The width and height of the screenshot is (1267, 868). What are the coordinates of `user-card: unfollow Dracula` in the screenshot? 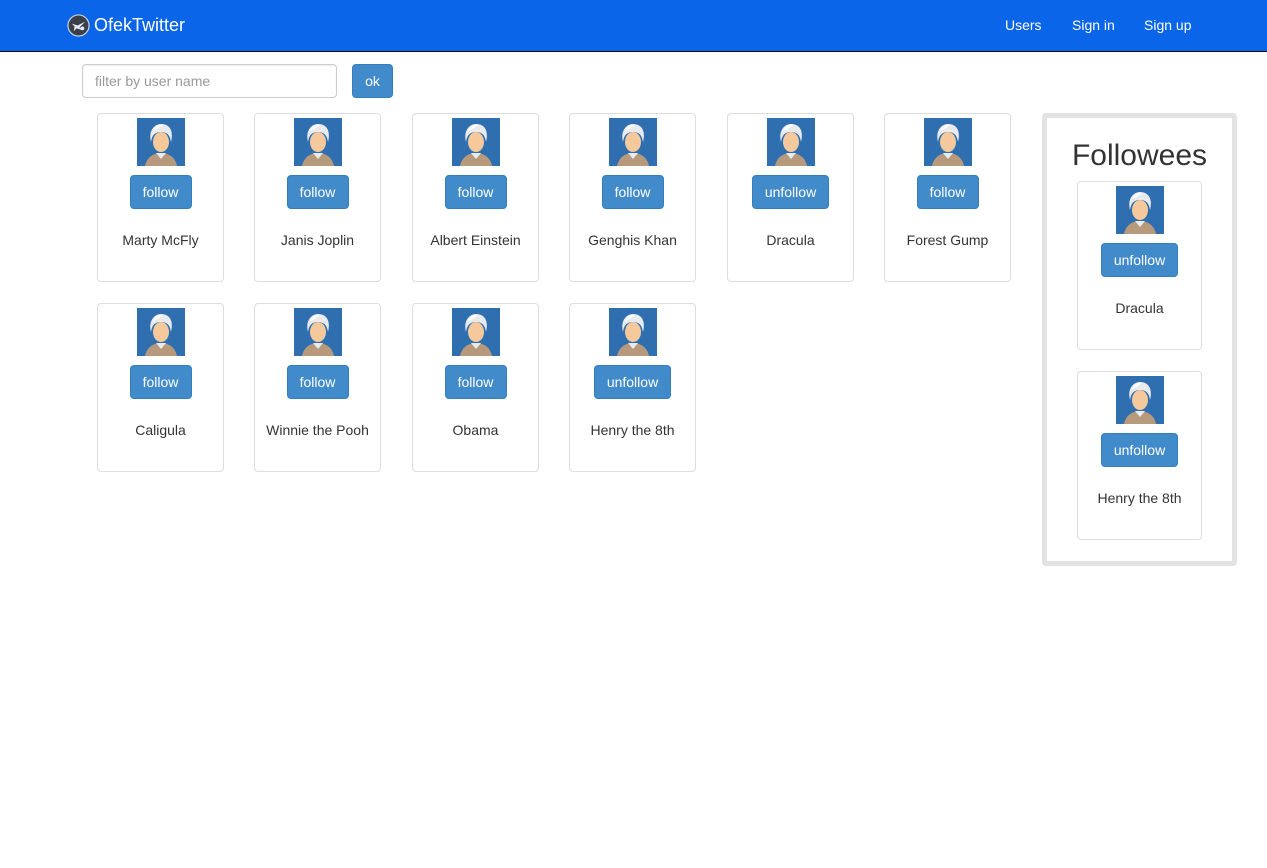 It's located at (790, 197).